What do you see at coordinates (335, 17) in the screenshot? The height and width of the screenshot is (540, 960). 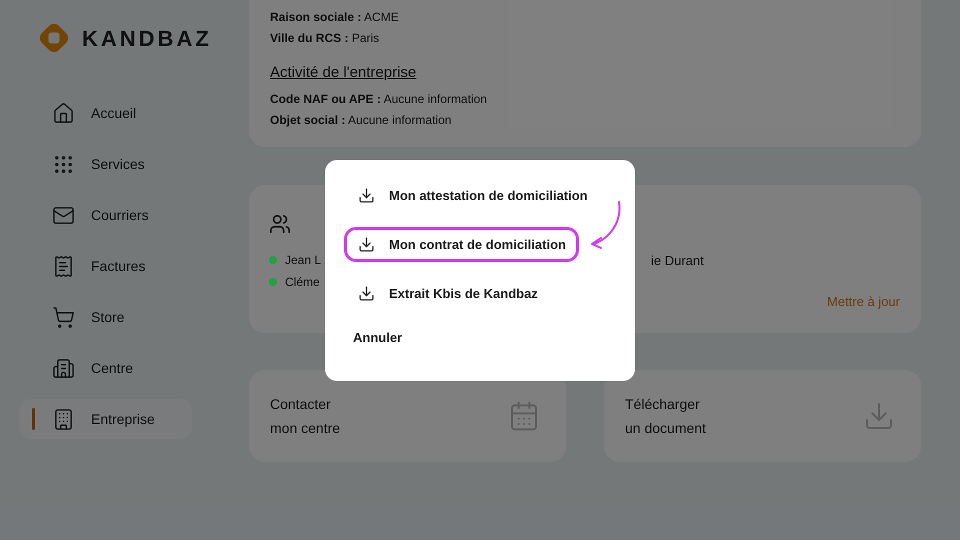 I see `info-line: Raison sociale : ACME` at bounding box center [335, 17].